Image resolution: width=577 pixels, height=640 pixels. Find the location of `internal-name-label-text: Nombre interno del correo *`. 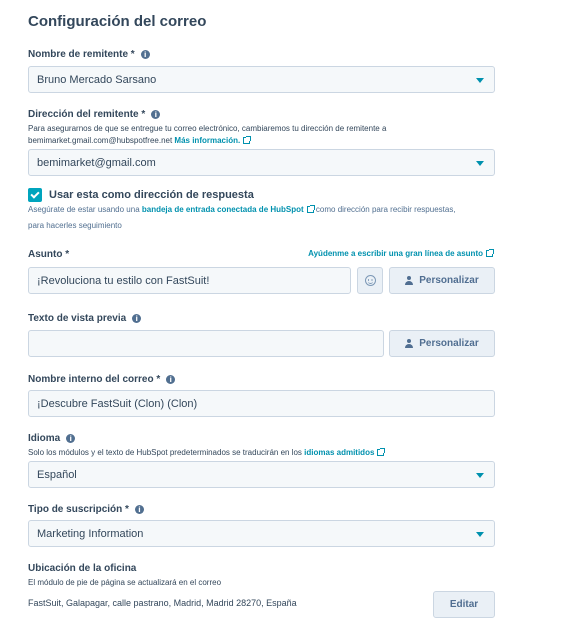

internal-name-label-text: Nombre interno del correo * is located at coordinates (94, 379).